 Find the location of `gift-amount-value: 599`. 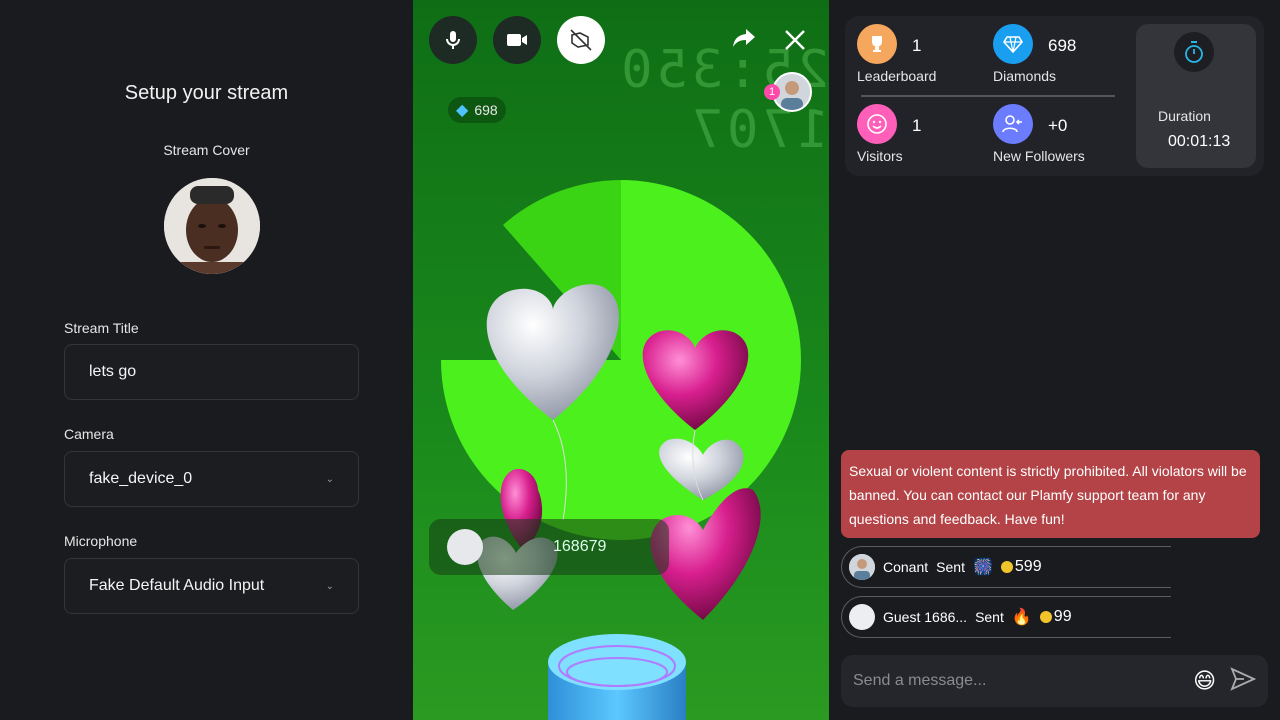

gift-amount-value: 599 is located at coordinates (1028, 566).